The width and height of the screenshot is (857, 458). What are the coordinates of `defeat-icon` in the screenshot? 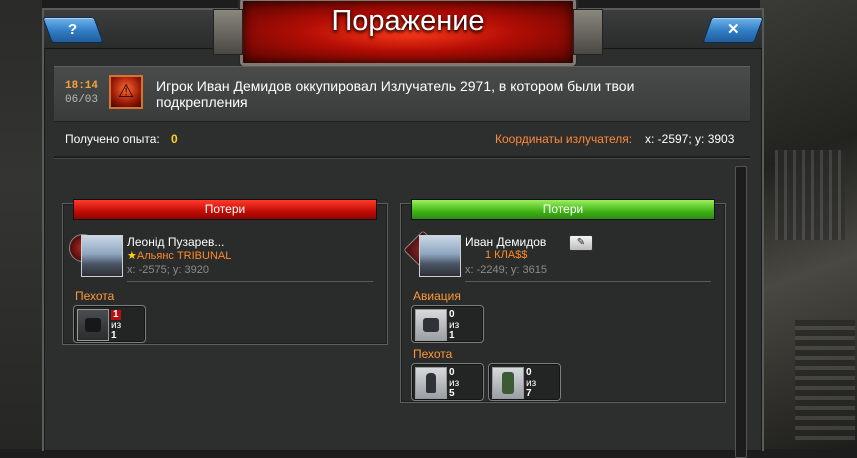 It's located at (126, 92).